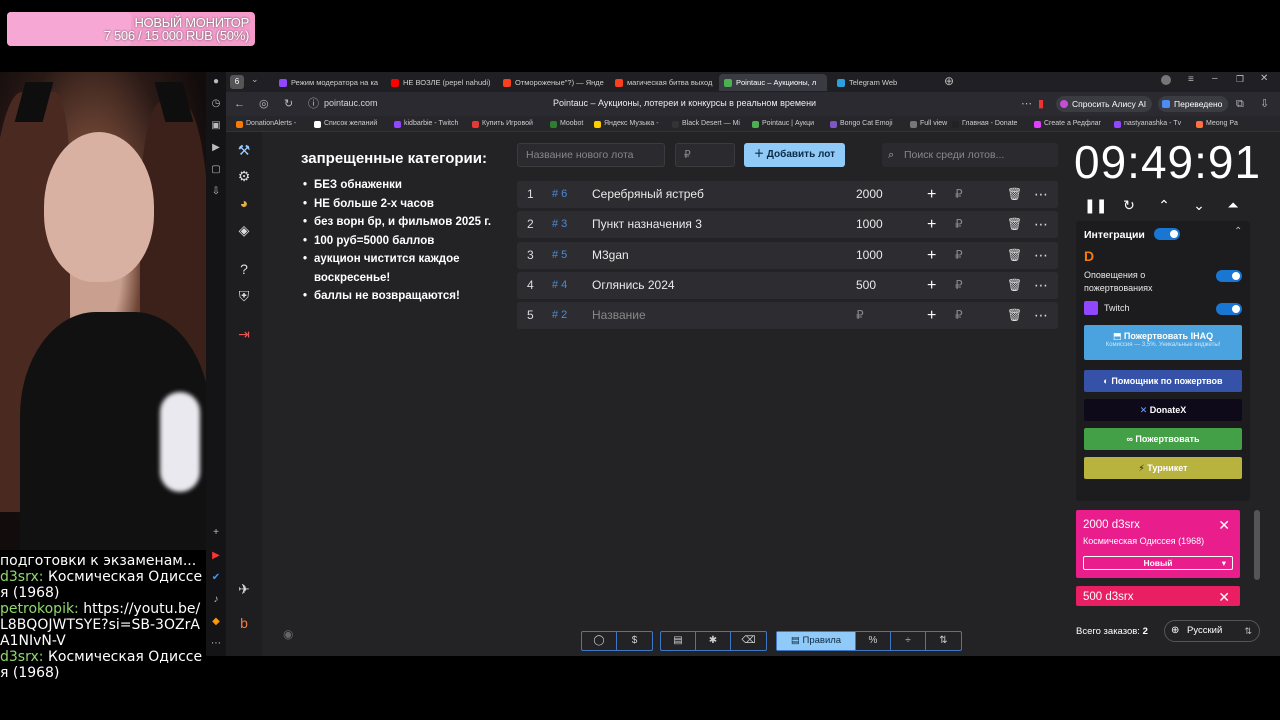  I want to click on chevron-down-icon: ⌄, so click(1199, 205).